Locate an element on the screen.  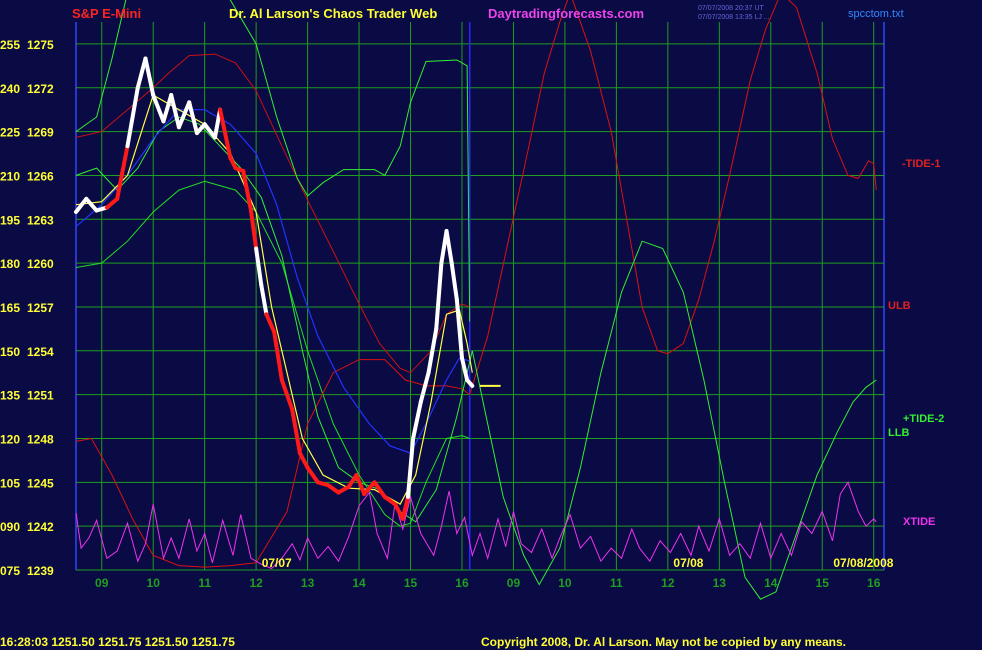
author-title: Dr. Al Larson's Chaos Trader Web is located at coordinates (333, 13).